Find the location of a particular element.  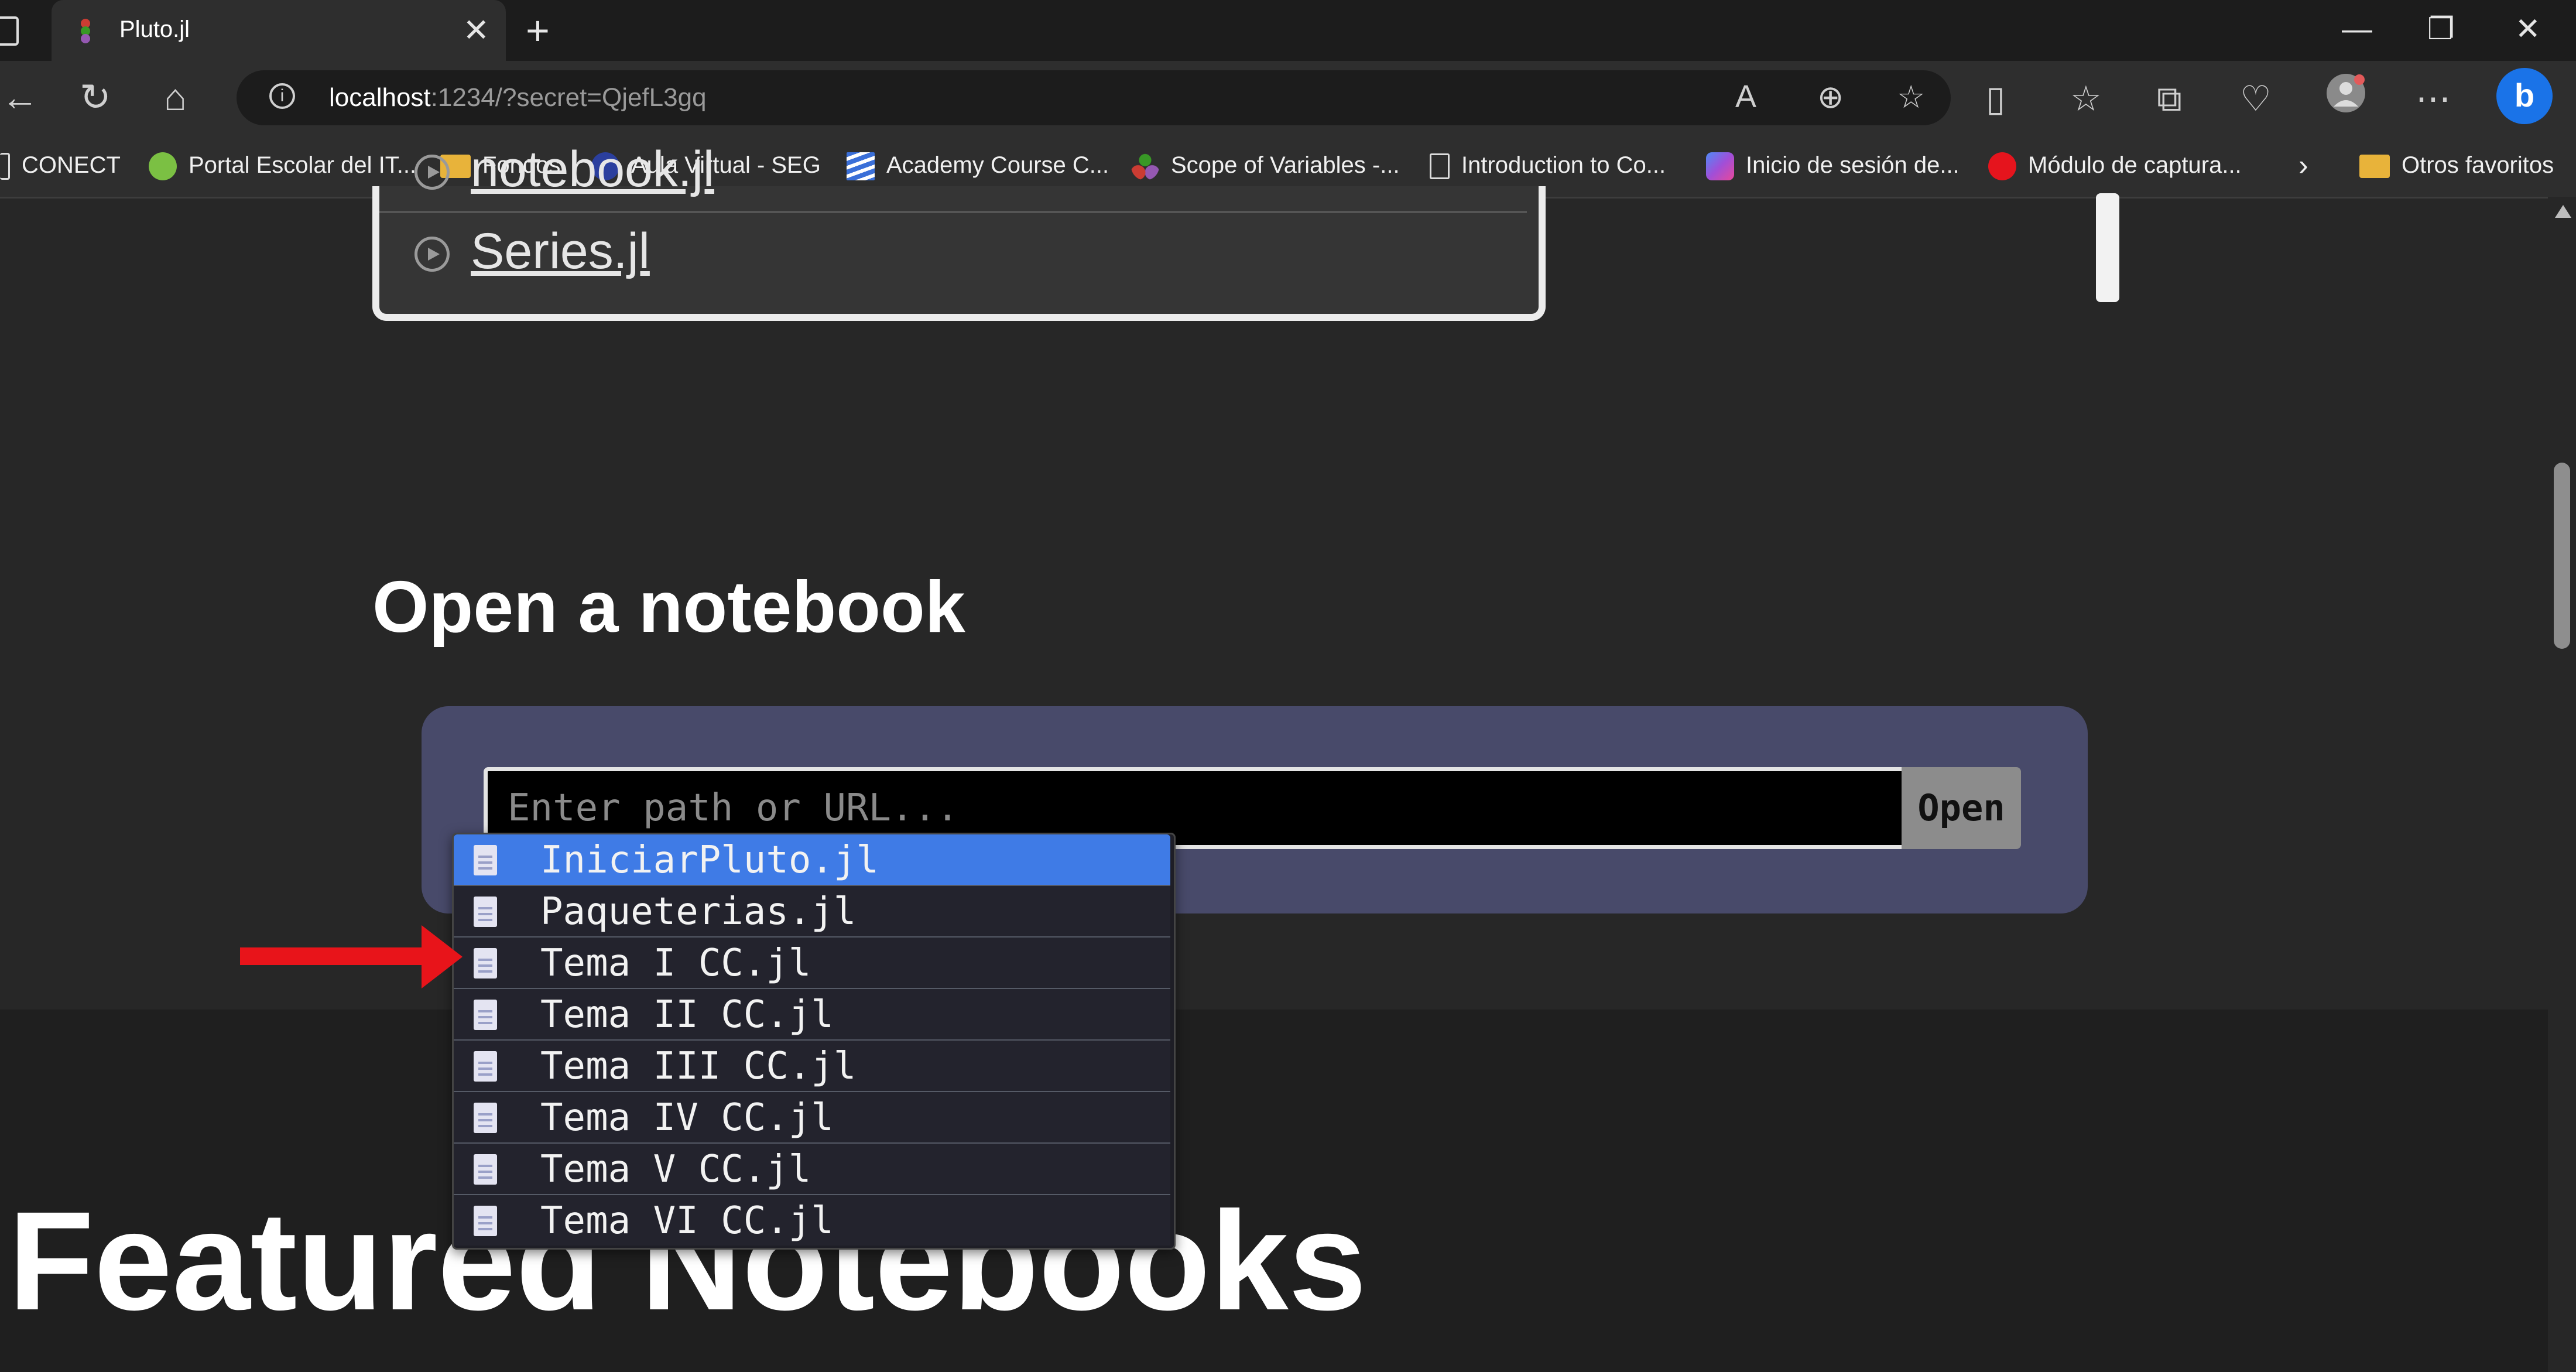

pluto-favicon-icon is located at coordinates (85, 31).